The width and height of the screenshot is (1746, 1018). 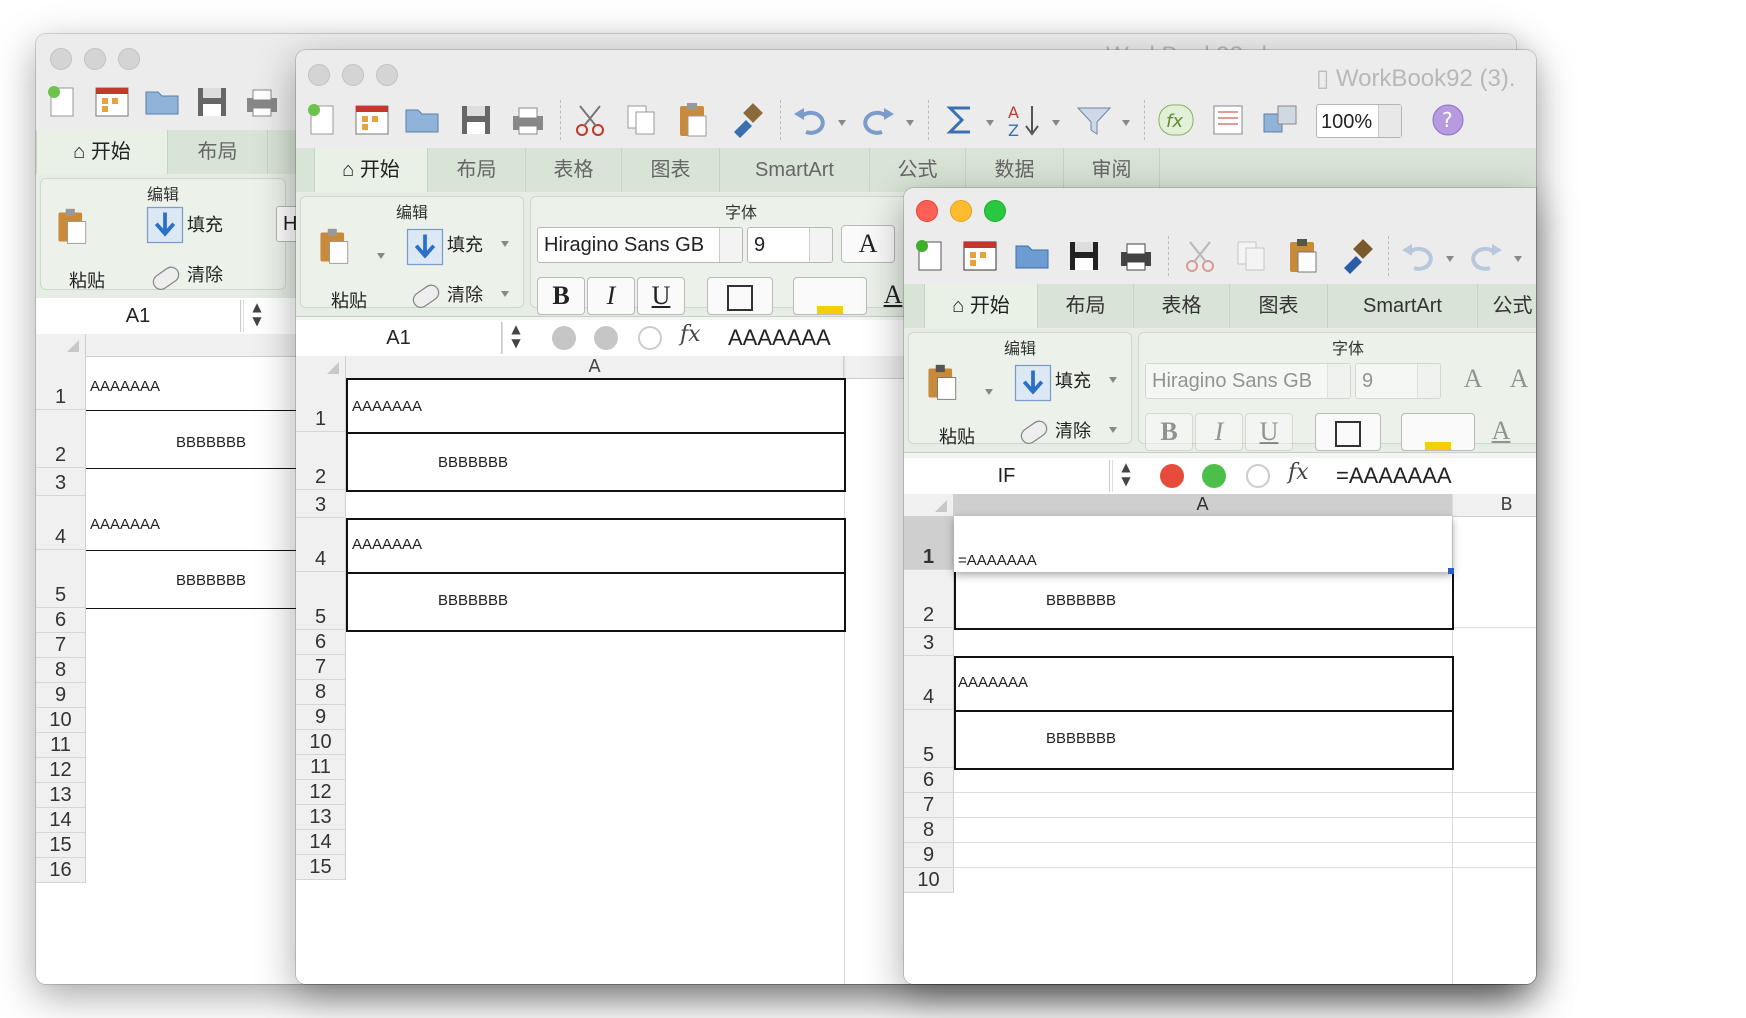 I want to click on back-zoom-button, so click(x=129, y=59).